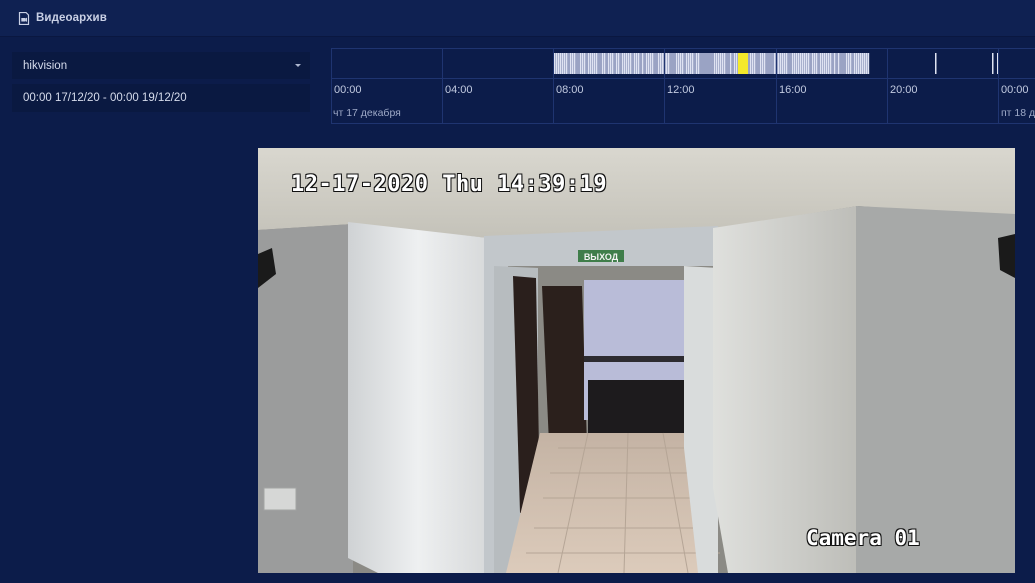 Image resolution: width=1035 pixels, height=583 pixels. Describe the element at coordinates (161, 65) in the screenshot. I see `camera-select: hikvision` at that location.